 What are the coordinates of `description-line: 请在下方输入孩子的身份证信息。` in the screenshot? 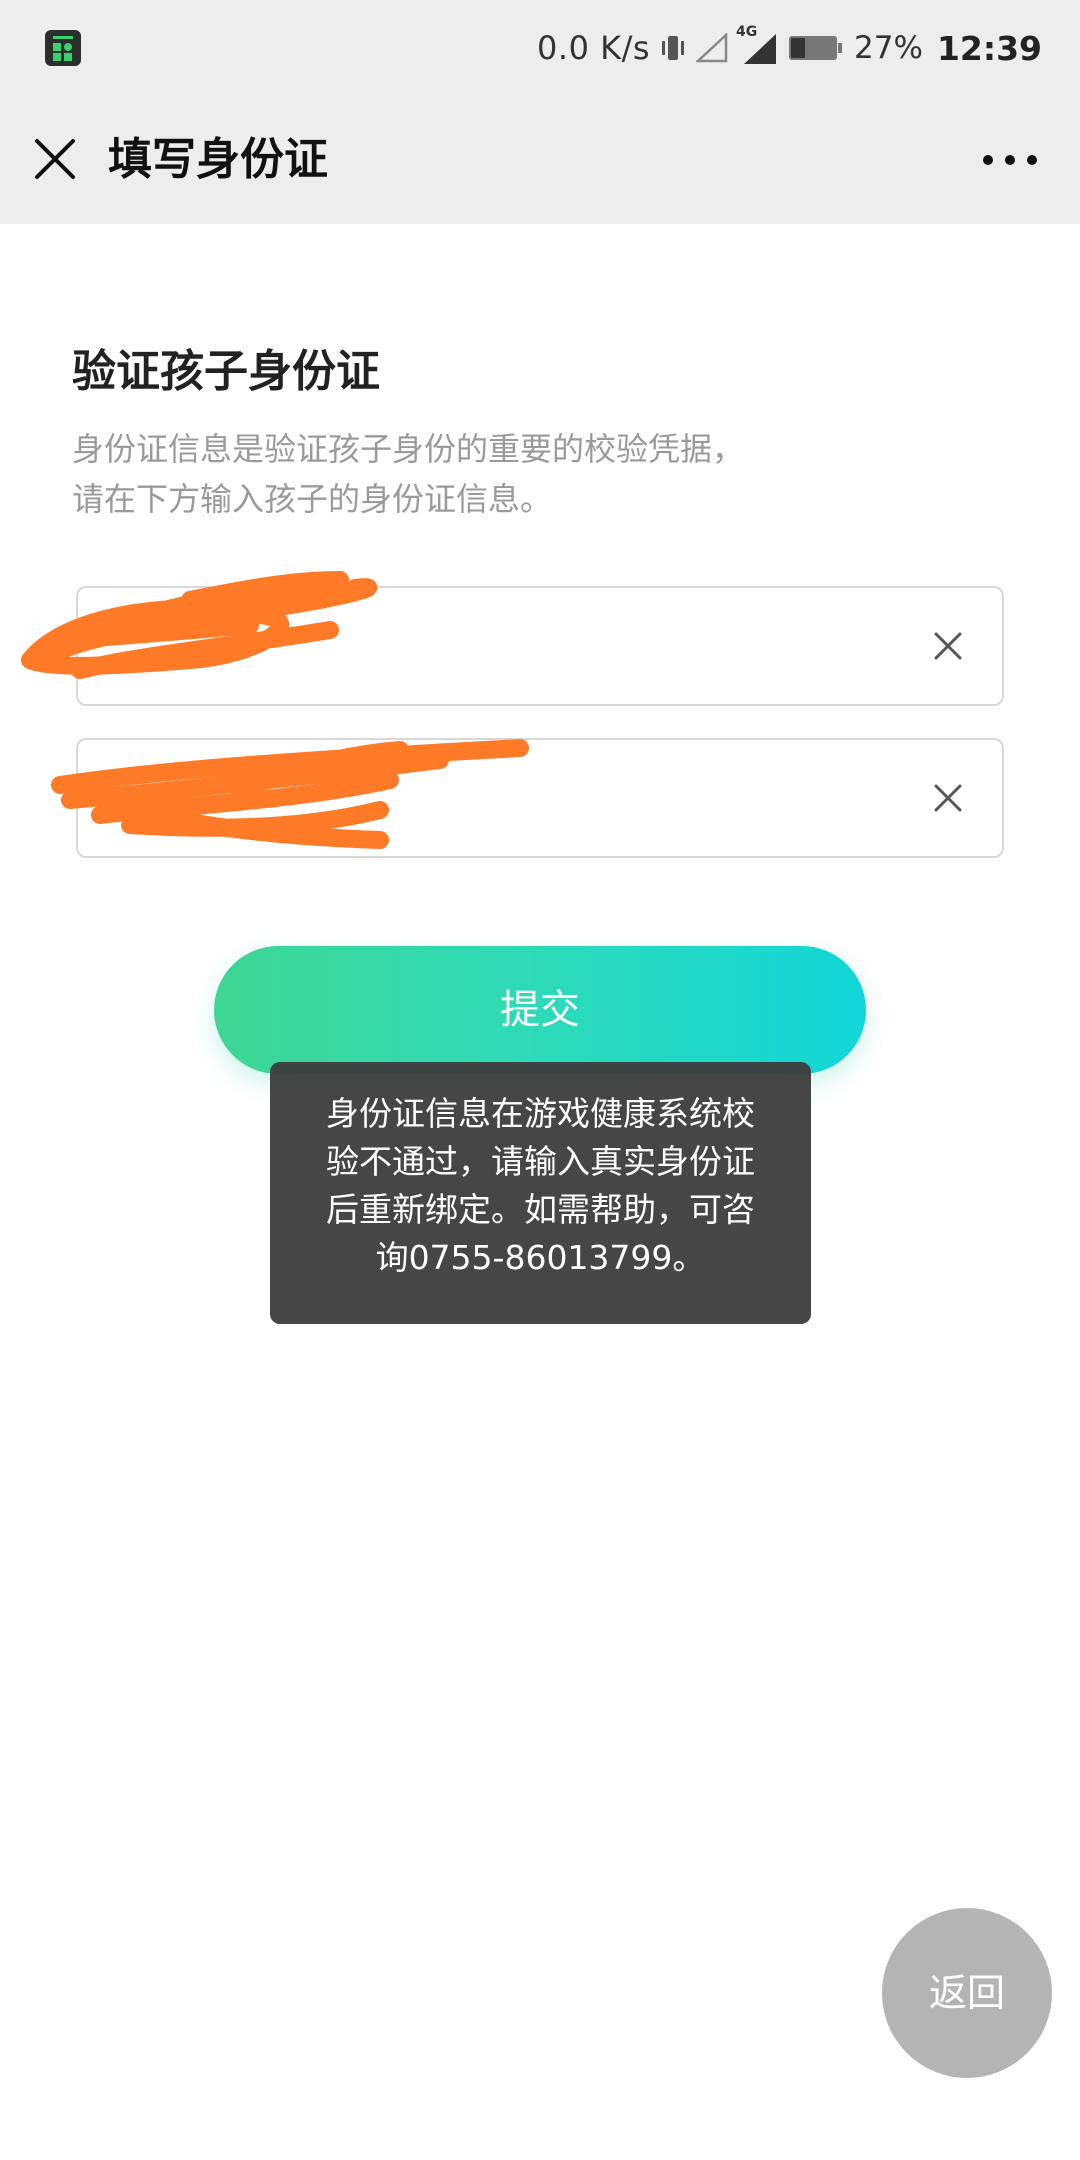 It's located at (312, 499).